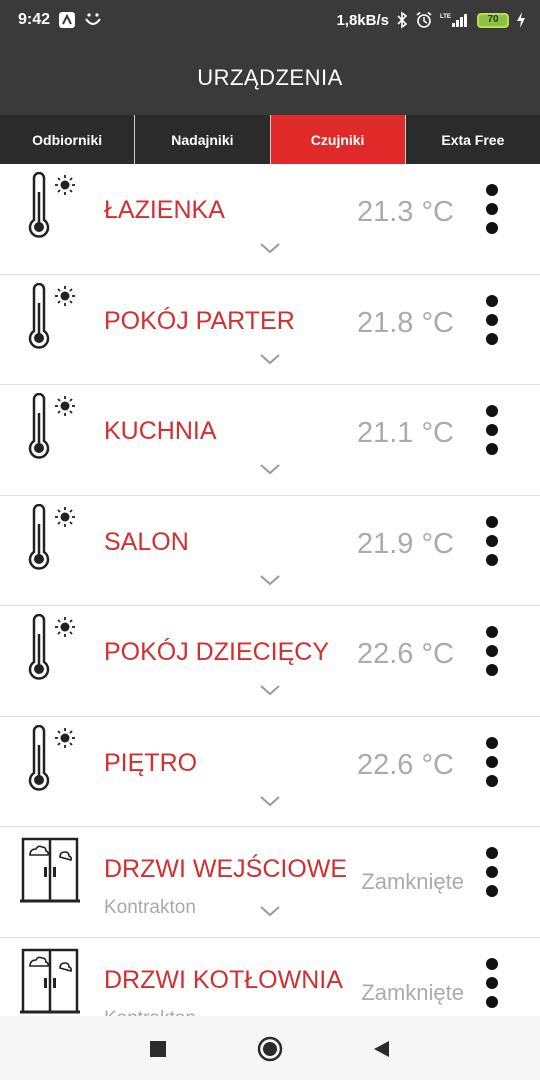 The image size is (540, 1080). What do you see at coordinates (405, 212) in the screenshot?
I see `device-value: 21.3 °C` at bounding box center [405, 212].